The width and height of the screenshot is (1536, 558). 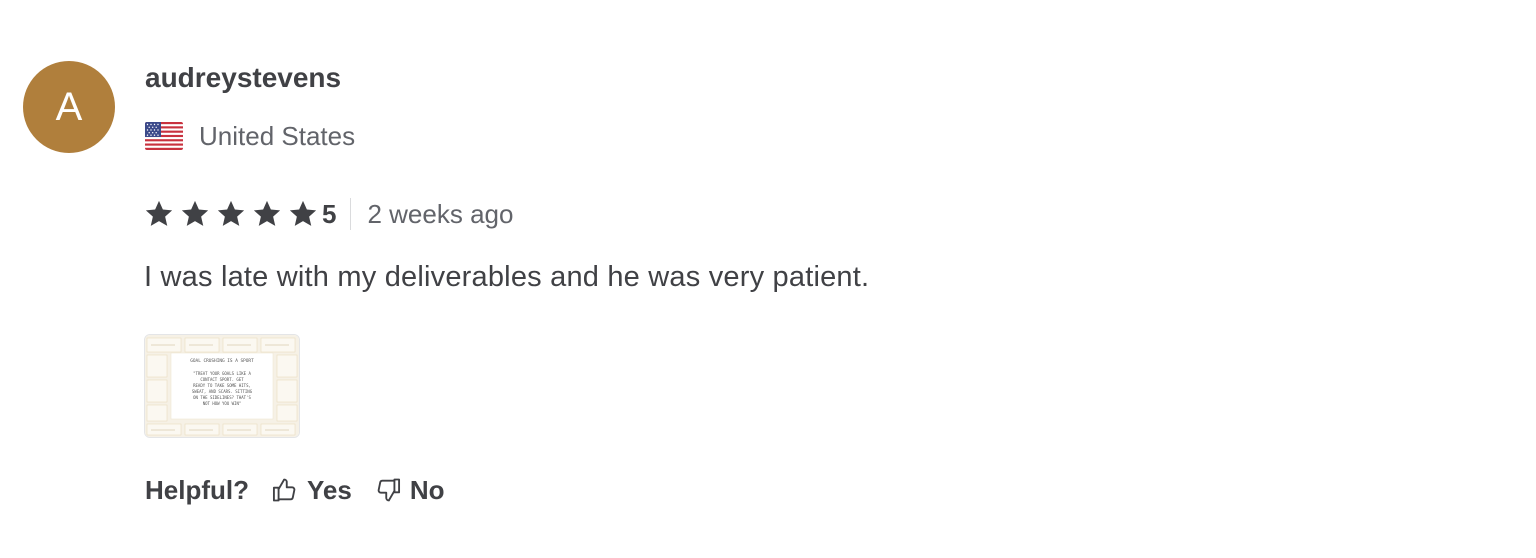 What do you see at coordinates (284, 490) in the screenshot?
I see `thumbs-up-icon` at bounding box center [284, 490].